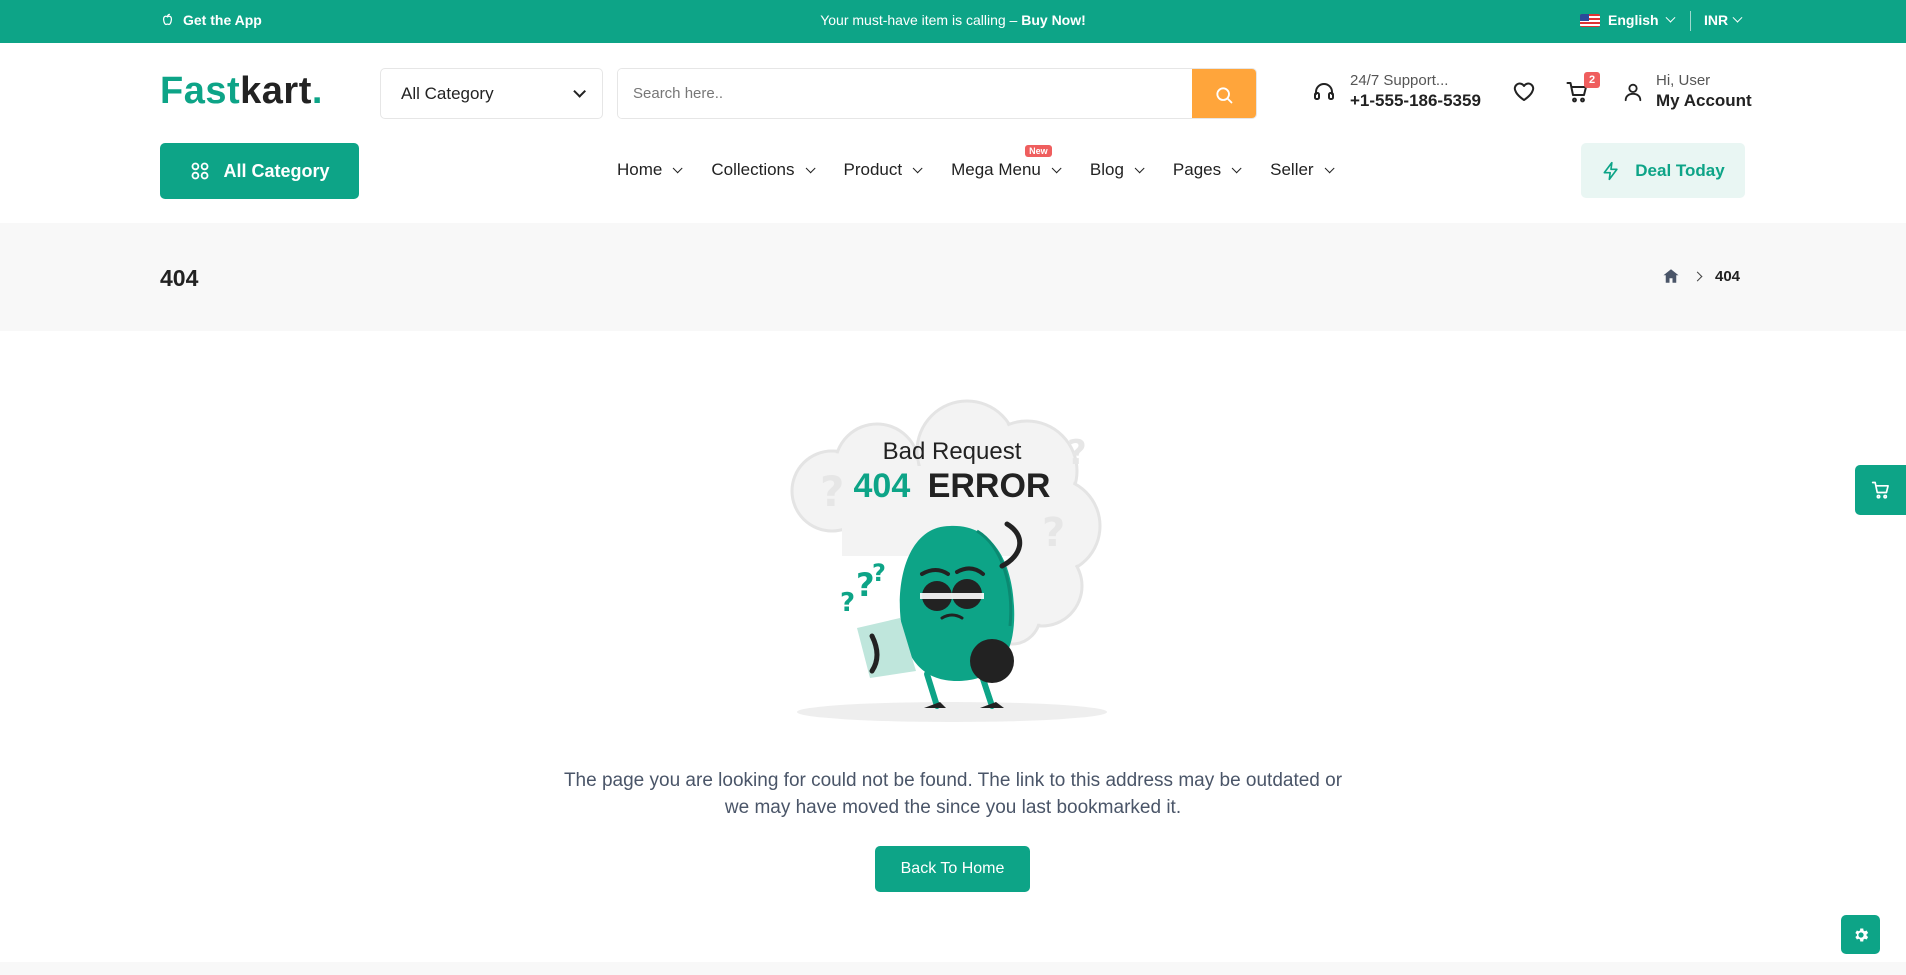  What do you see at coordinates (882, 486) in the screenshot?
I see `error-code: 404` at bounding box center [882, 486].